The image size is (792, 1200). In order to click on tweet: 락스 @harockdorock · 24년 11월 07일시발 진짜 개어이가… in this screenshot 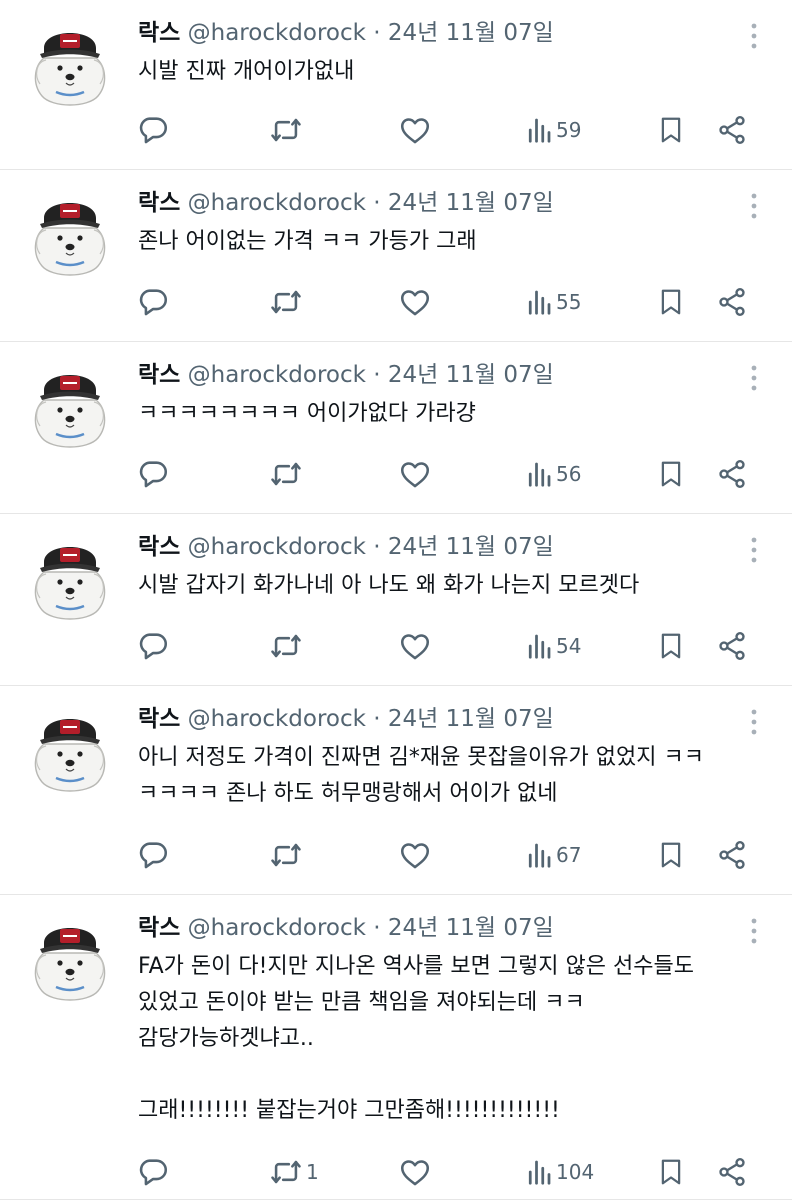, I will do `click(396, 85)`.